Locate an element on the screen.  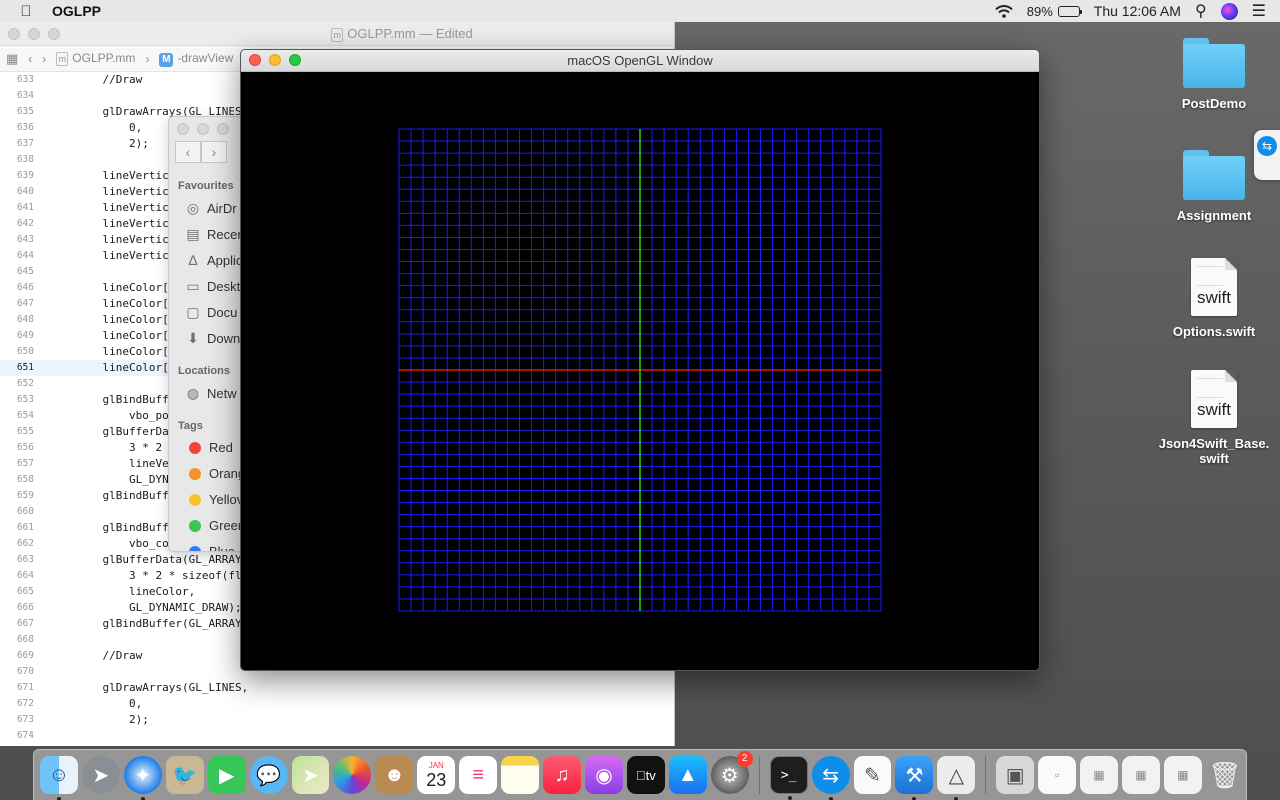
back-arrow-icon: ‹ is located at coordinates (30, 59).